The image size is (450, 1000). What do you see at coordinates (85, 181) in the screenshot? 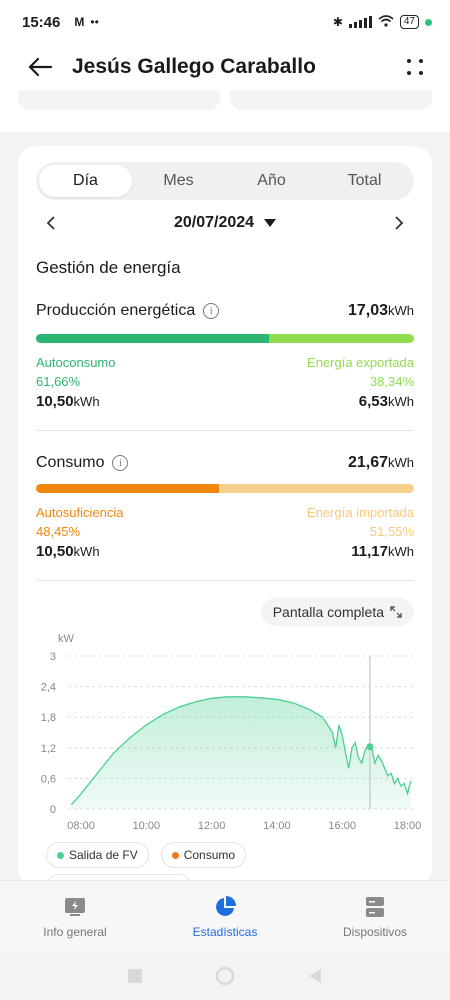
I see `tab-day: Día` at bounding box center [85, 181].